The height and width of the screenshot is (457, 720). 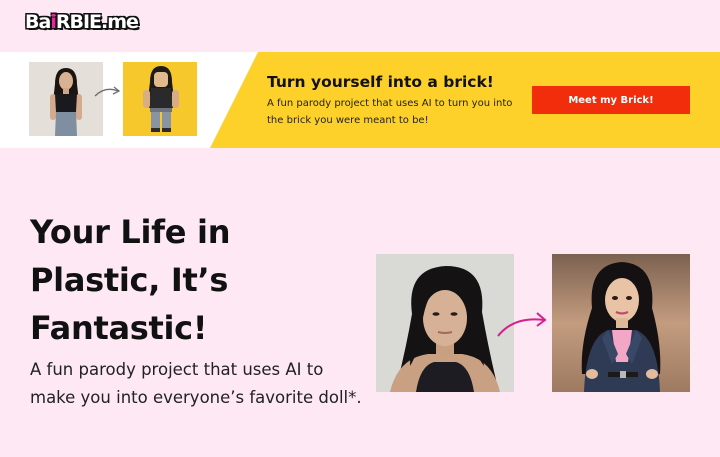 I want to click on logo-text-part1: Ba, so click(x=38, y=22).